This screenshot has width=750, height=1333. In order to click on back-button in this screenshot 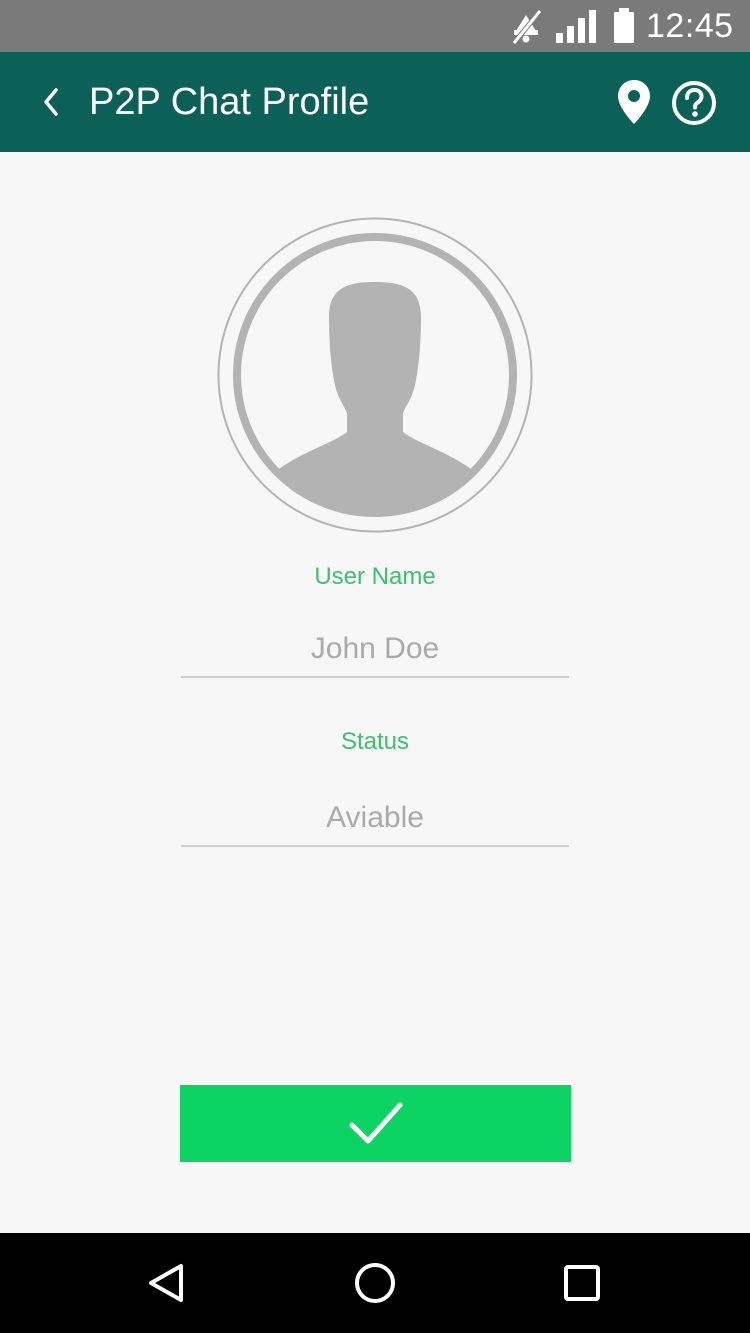, I will do `click(53, 102)`.